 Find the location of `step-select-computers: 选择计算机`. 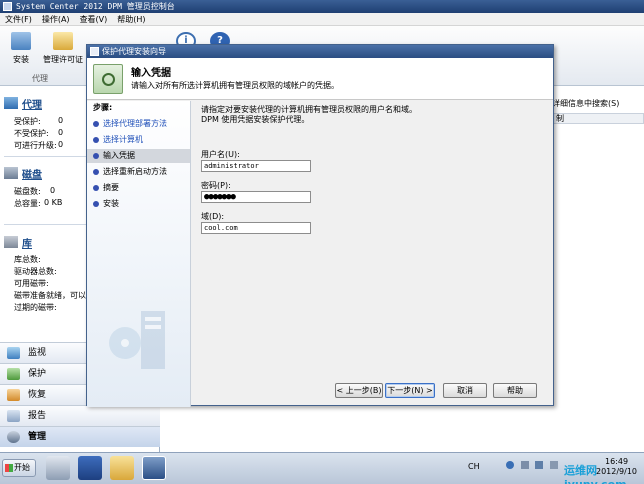

step-select-computers: 选择计算机 is located at coordinates (138, 140).